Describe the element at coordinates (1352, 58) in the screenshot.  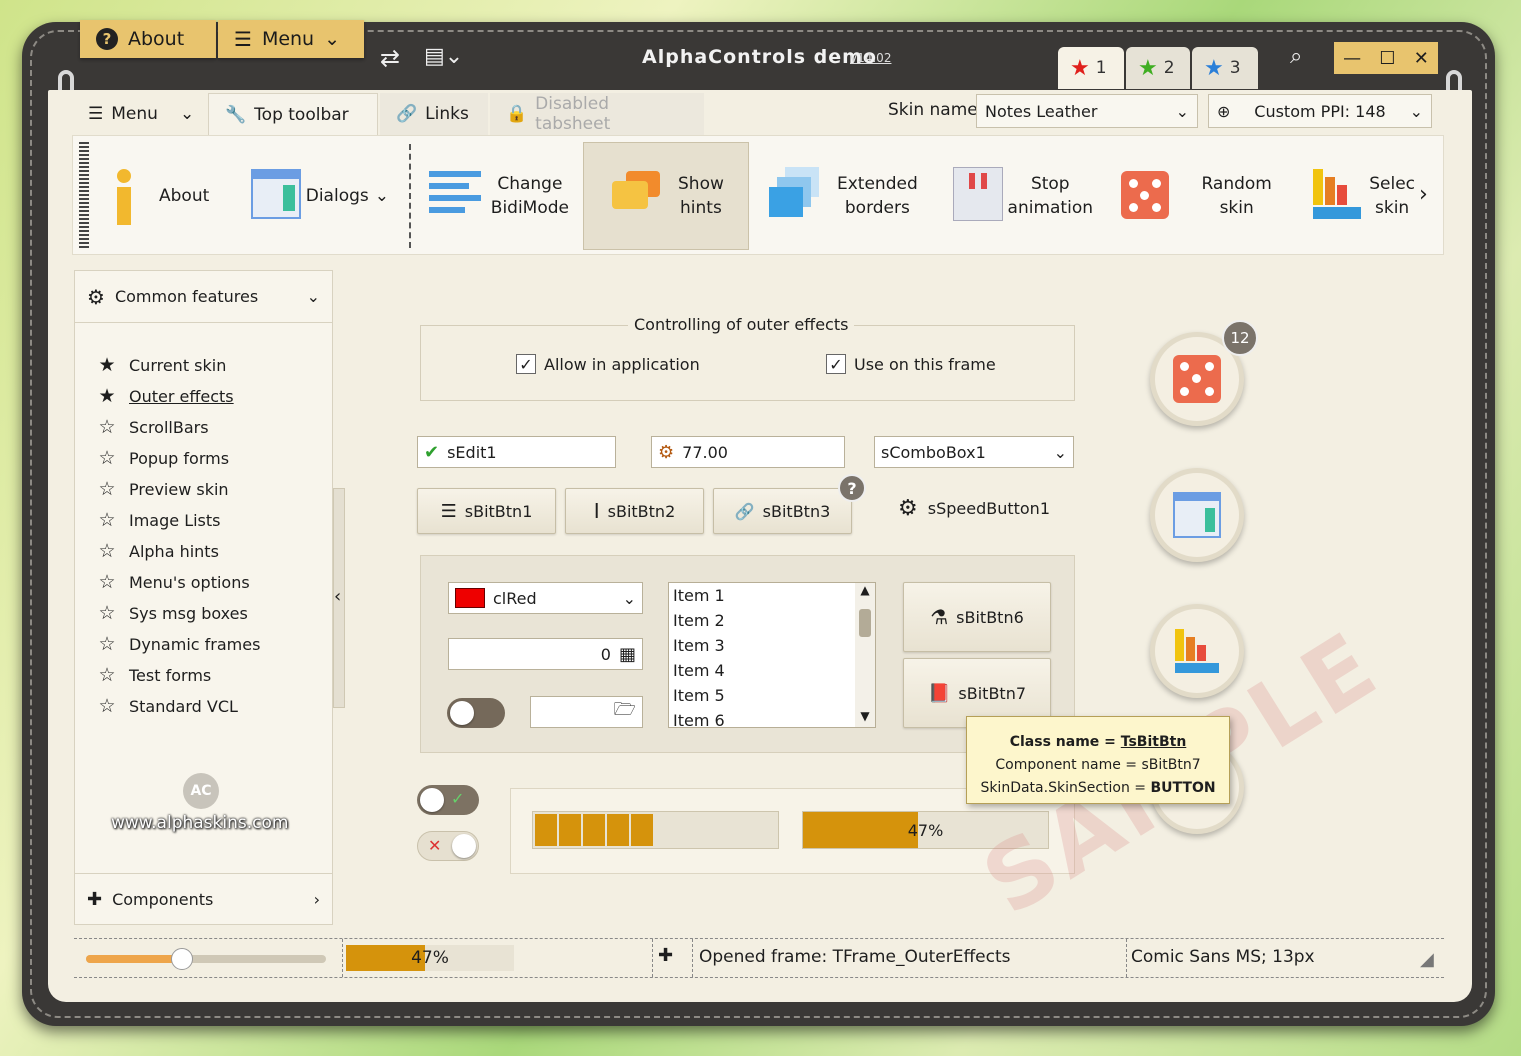
I see `minimize-icon: —` at that location.